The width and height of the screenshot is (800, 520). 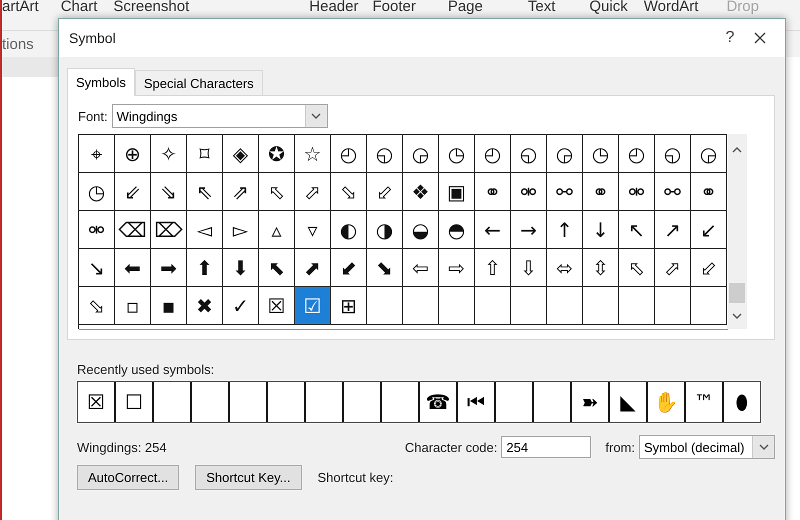 What do you see at coordinates (277, 268) in the screenshot?
I see `symbol-cell: ⬉` at bounding box center [277, 268].